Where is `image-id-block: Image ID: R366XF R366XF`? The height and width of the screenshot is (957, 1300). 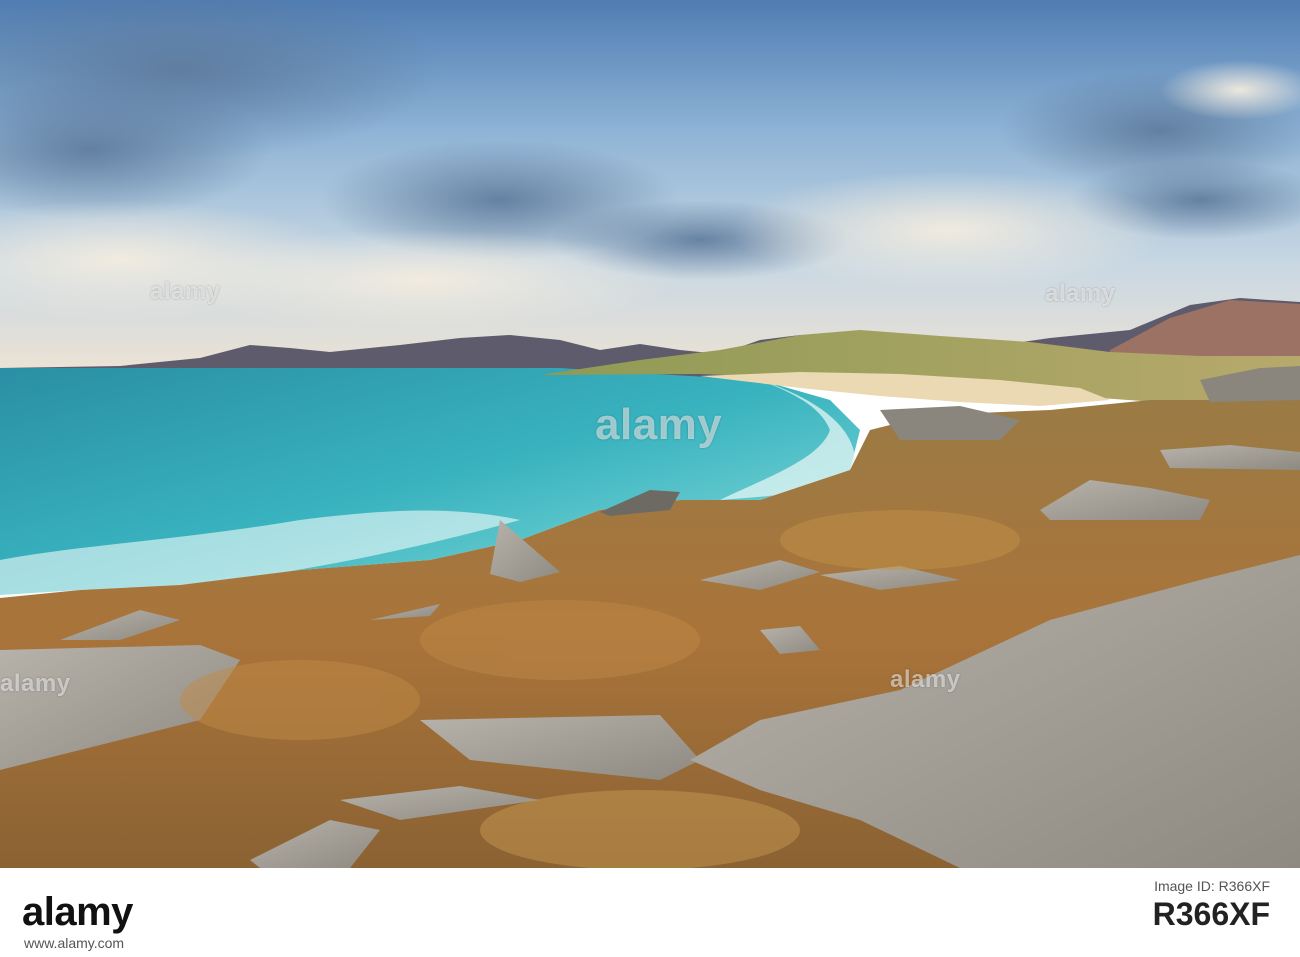
image-id-block: Image ID: R366XF R366XF is located at coordinates (1211, 905).